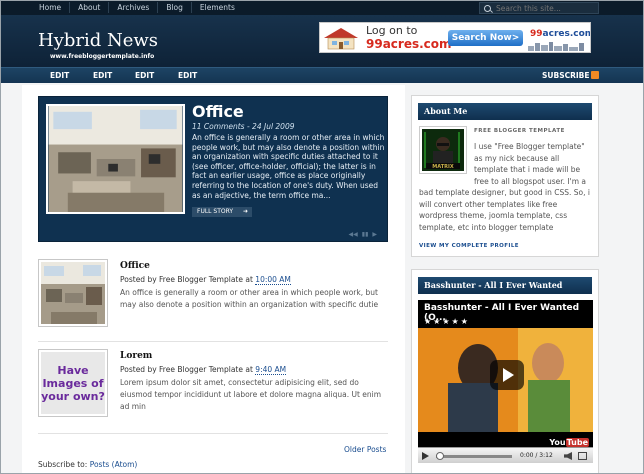 The image size is (644, 474). I want to click on full-story-button: FULL STORY ➜, so click(222, 212).